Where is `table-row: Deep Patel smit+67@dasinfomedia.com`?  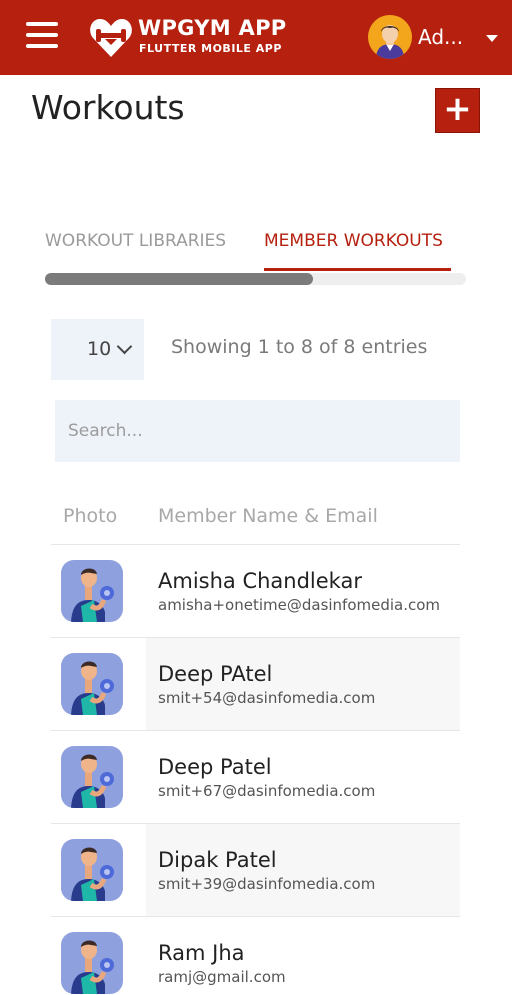
table-row: Deep Patel smit+67@dasinfomedia.com is located at coordinates (255, 776).